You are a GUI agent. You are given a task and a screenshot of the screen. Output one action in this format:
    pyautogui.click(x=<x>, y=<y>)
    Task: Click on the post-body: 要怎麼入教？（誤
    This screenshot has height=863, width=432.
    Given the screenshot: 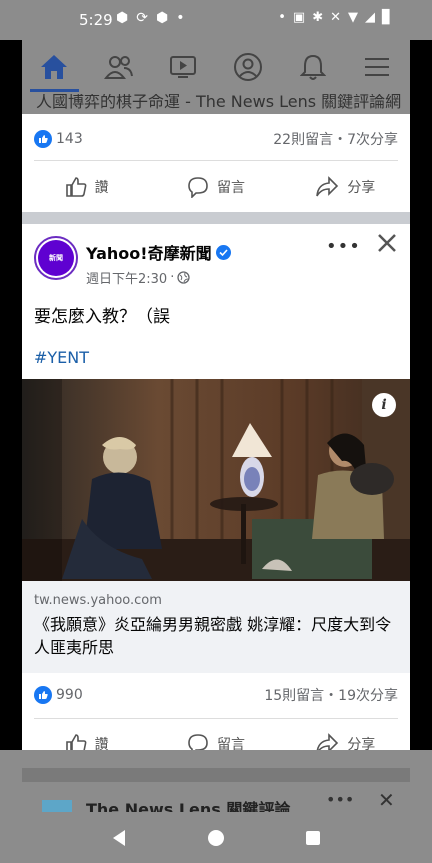 What is the action you would take?
    pyautogui.click(x=102, y=317)
    